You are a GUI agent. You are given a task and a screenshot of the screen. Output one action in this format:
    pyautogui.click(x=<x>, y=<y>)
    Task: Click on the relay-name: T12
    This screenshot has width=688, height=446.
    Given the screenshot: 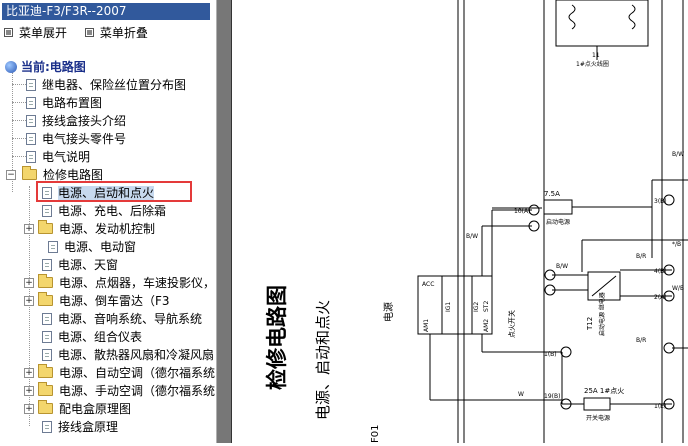 What is the action you would take?
    pyautogui.click(x=590, y=324)
    